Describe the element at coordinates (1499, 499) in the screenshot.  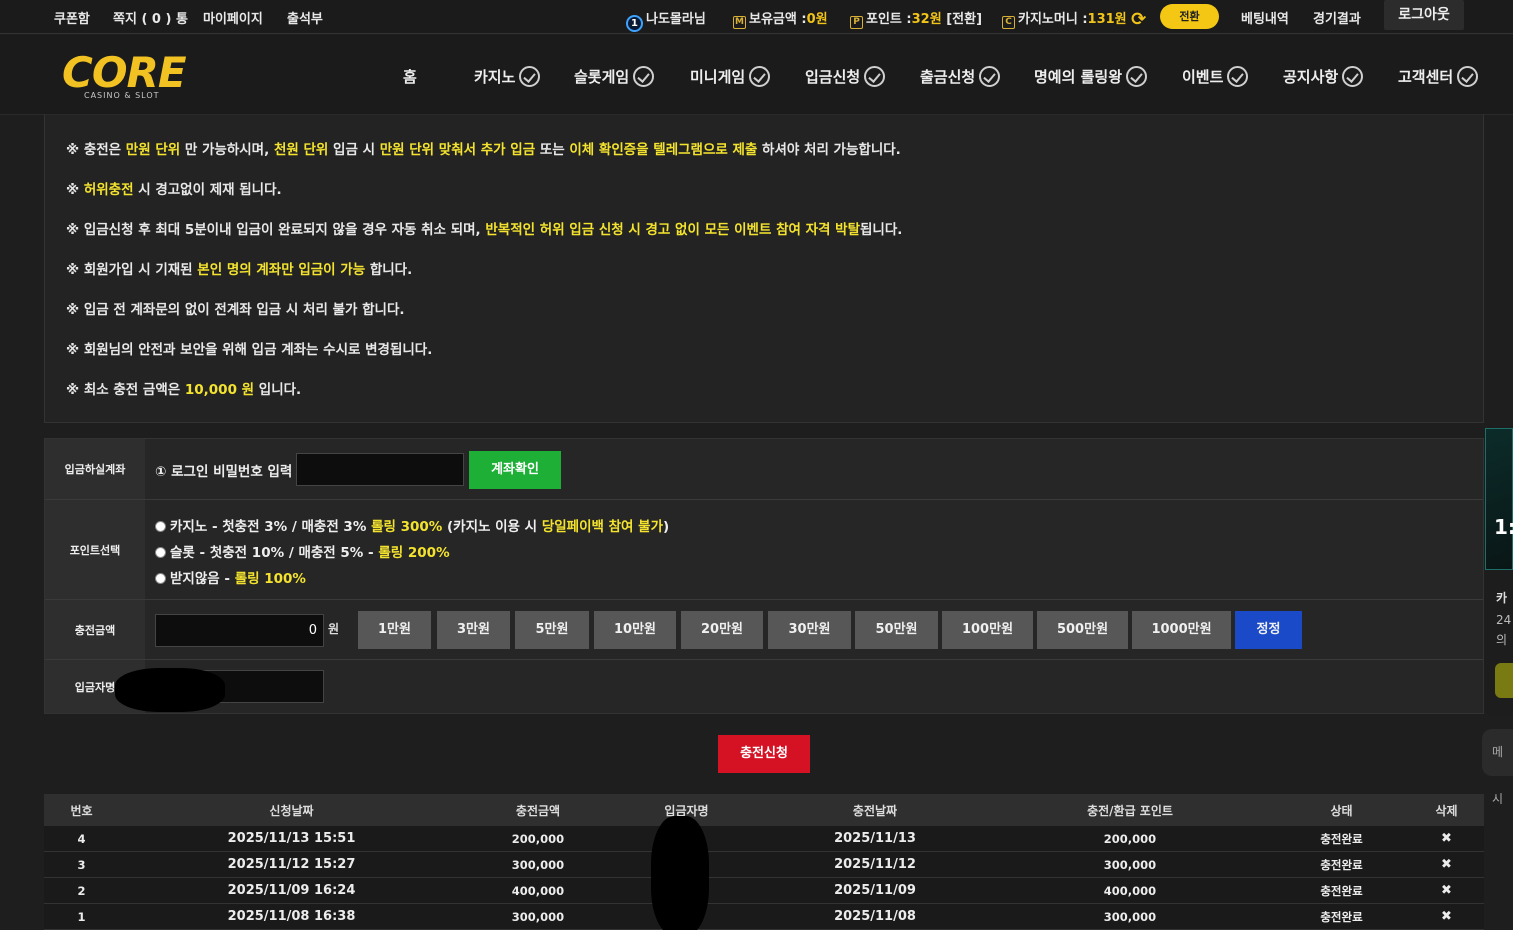
I see `side-banner: 1:` at that location.